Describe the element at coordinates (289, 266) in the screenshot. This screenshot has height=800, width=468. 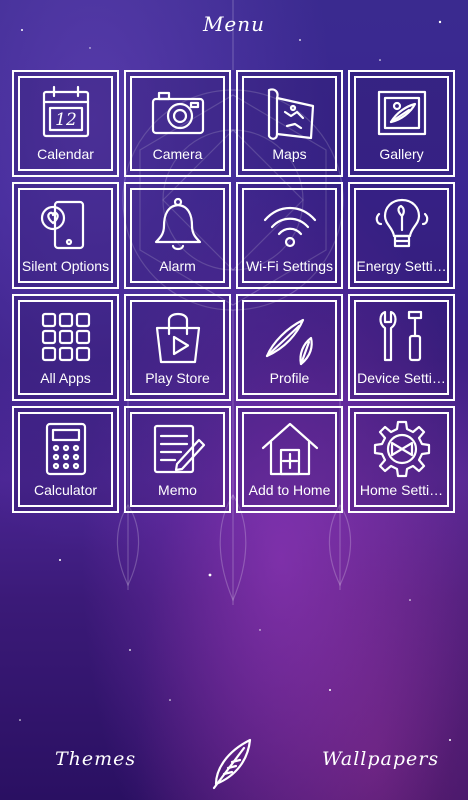
I see `tile-label: Wi-Fi Settings` at that location.